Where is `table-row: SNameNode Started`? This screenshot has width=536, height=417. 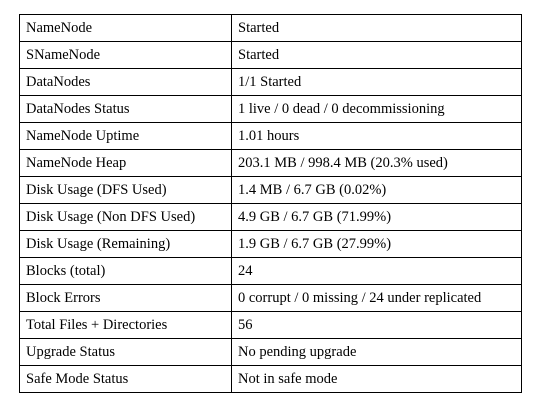
table-row: SNameNode Started is located at coordinates (270, 55).